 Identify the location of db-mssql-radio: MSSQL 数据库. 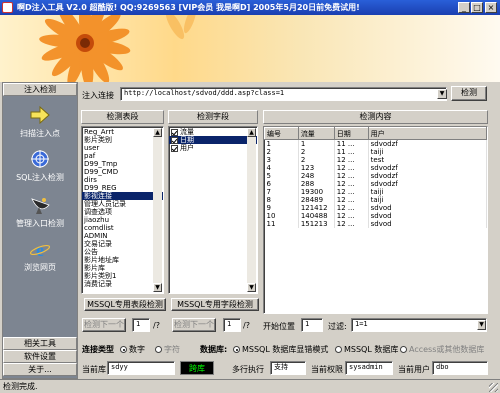
(366, 349).